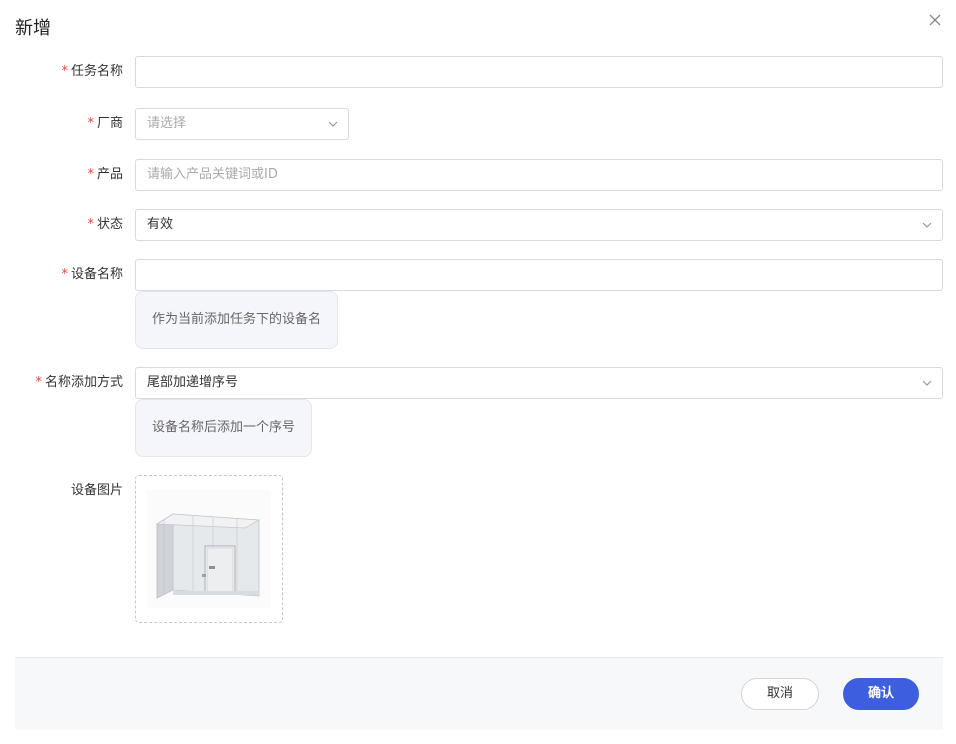 This screenshot has height=744, width=956. I want to click on device-image-thumbnail, so click(209, 549).